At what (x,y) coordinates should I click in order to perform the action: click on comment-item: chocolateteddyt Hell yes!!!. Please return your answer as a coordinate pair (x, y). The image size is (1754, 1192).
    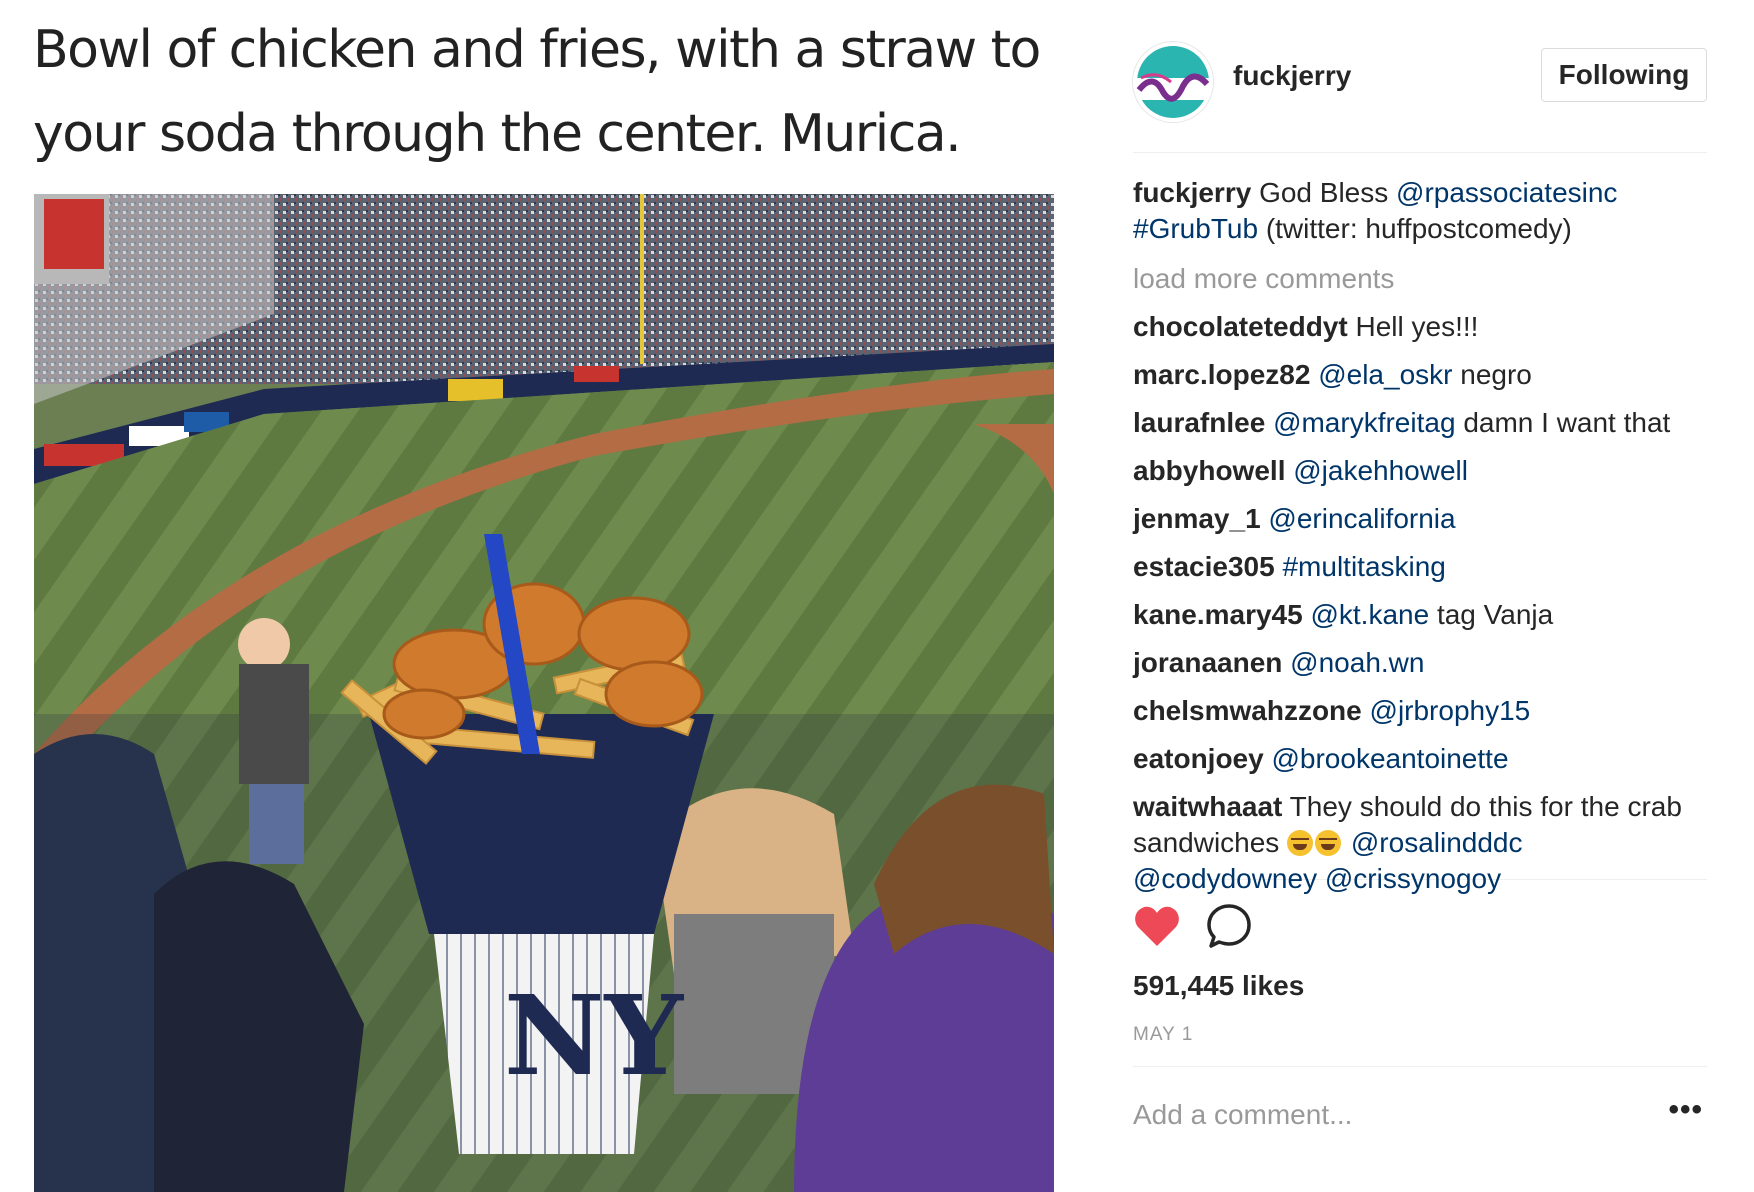
    Looking at the image, I should click on (1420, 327).